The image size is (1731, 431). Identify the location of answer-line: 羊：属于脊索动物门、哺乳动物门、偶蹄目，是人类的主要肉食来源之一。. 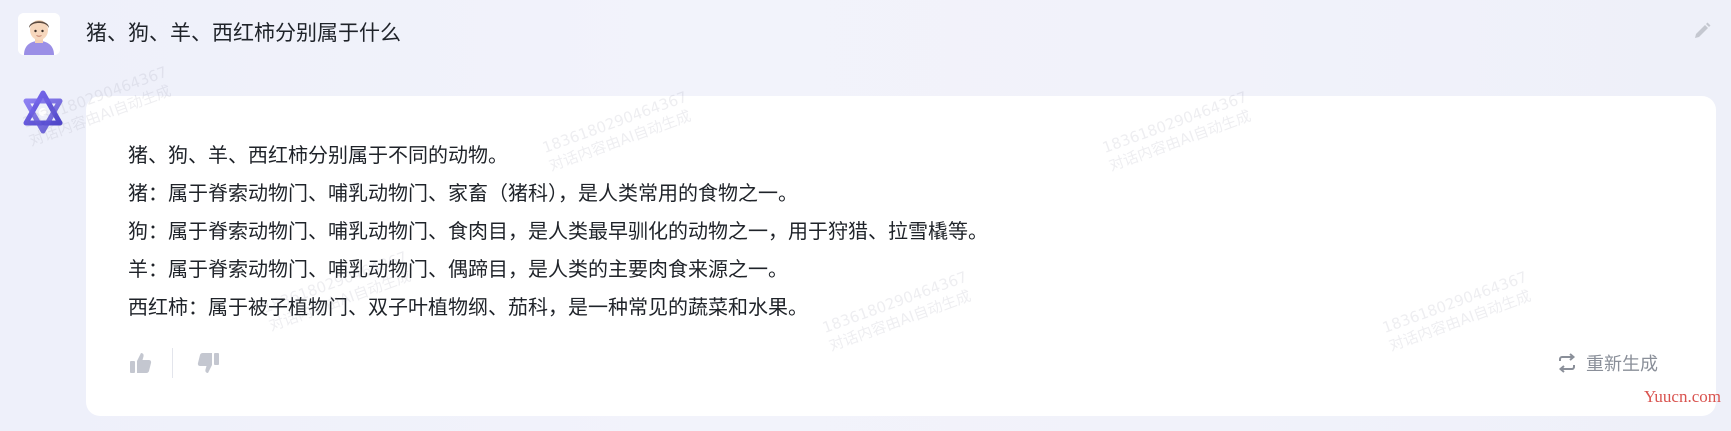
(458, 269).